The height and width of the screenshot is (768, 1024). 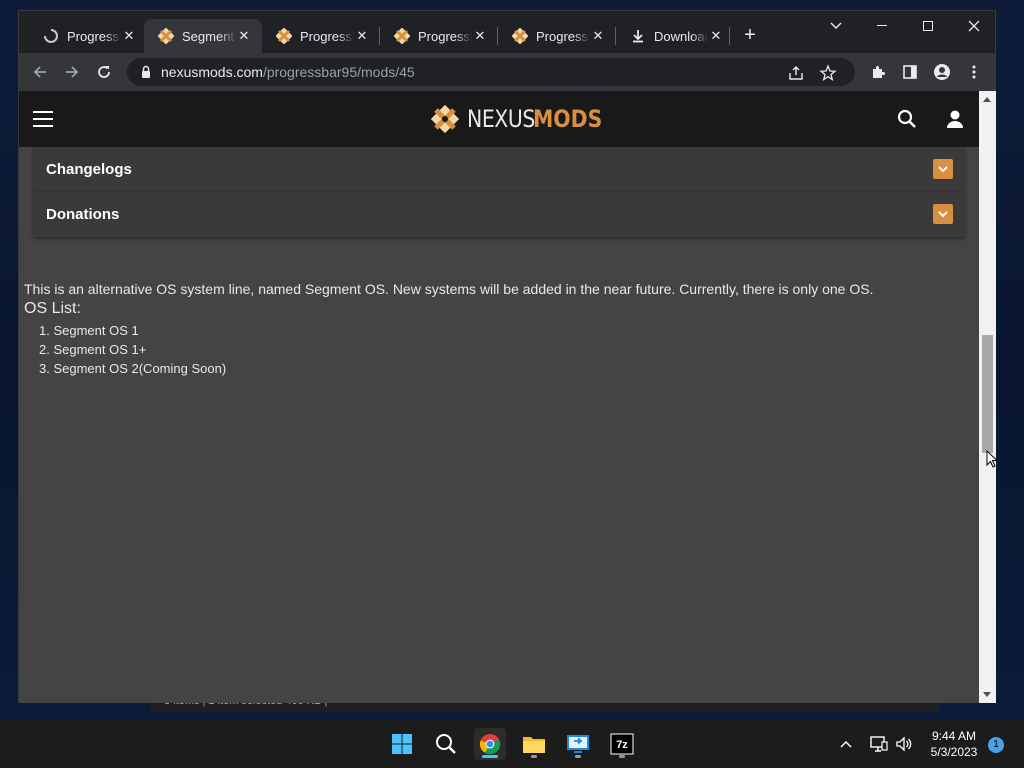 I want to click on url-path: /progressbar95/mods/45, so click(x=338, y=72).